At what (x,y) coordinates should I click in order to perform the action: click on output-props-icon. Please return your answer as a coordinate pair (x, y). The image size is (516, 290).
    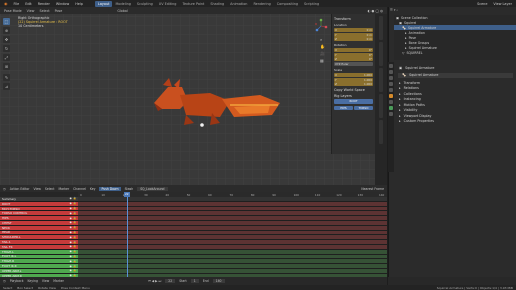
    Looking at the image, I should click on (391, 78).